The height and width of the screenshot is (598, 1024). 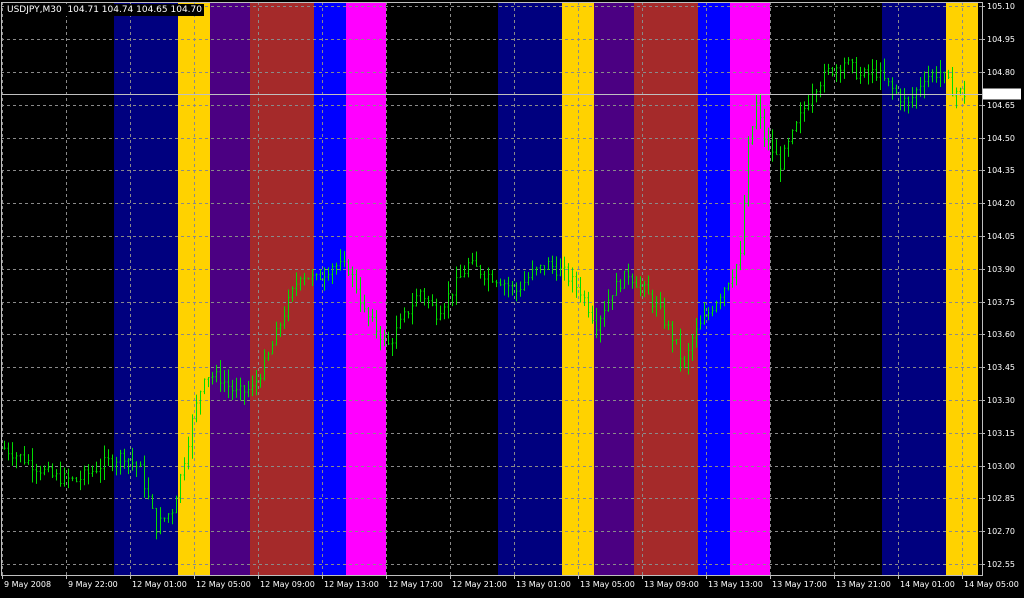 I want to click on price-tick-label: 104.35, so click(x=1001, y=170).